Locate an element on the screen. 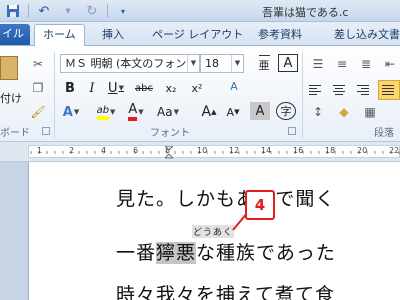  callout-pointer is located at coordinates (240, 221).